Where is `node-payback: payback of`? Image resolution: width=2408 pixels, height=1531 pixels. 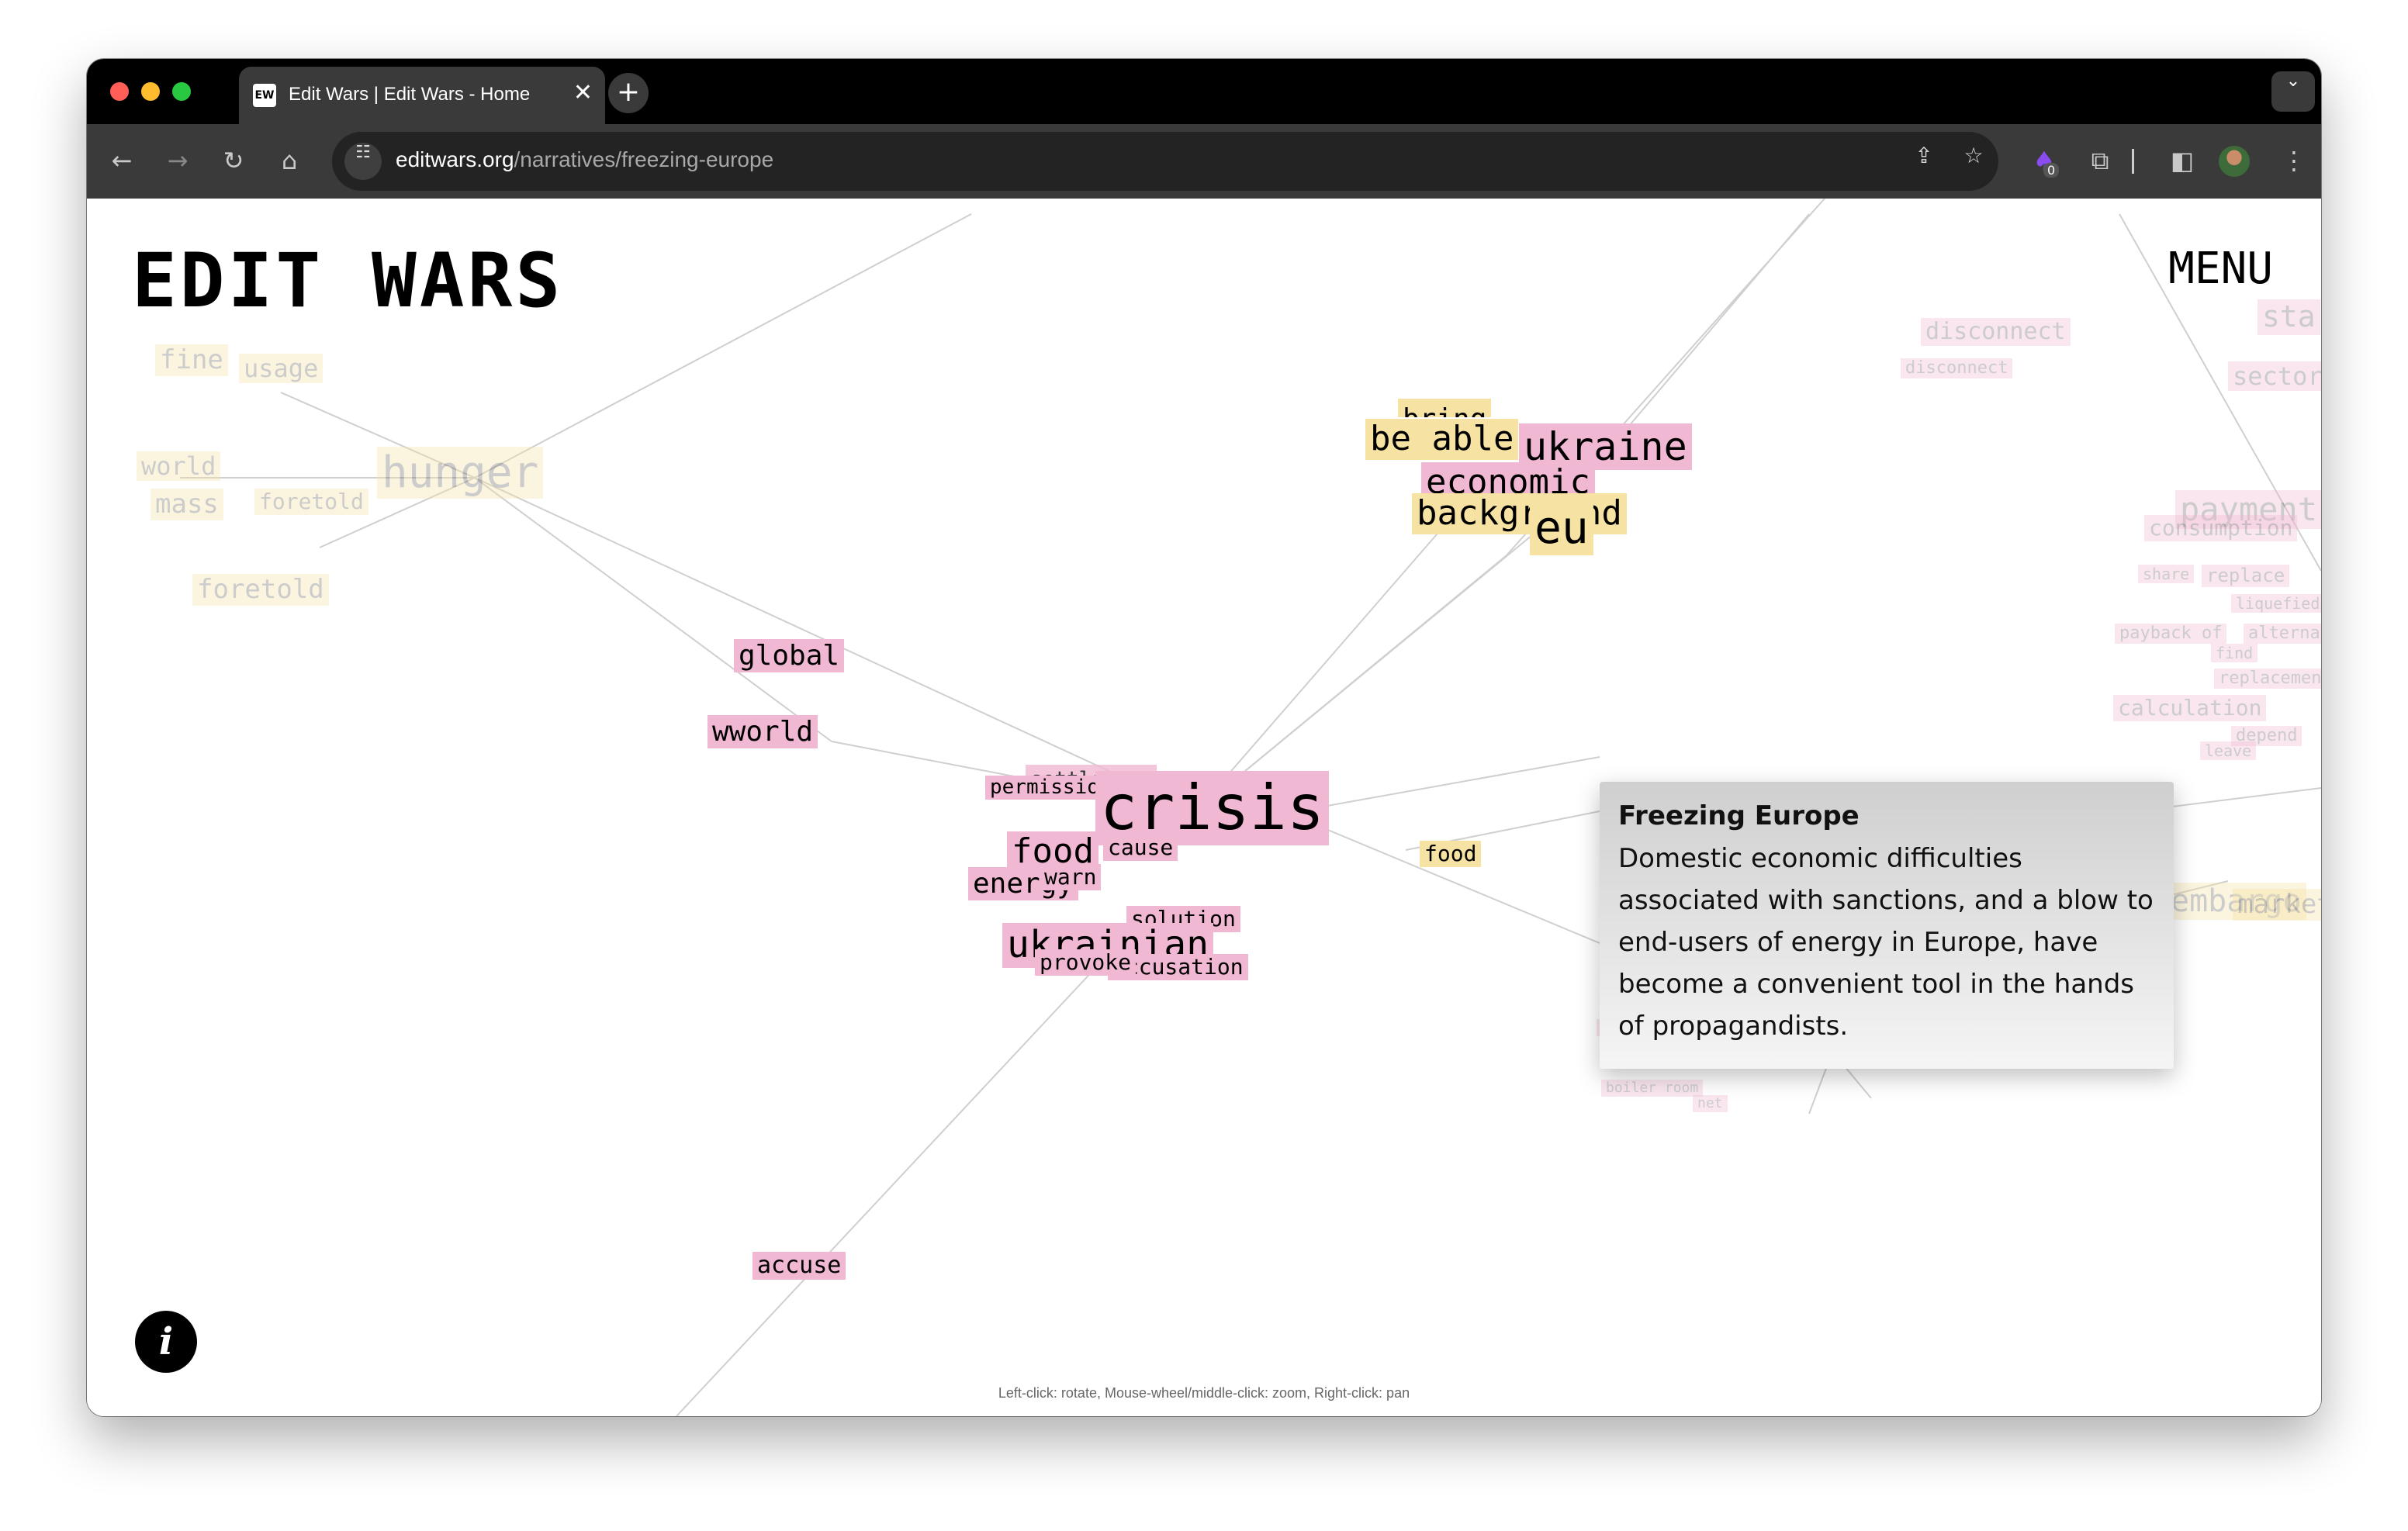 node-payback: payback of is located at coordinates (2171, 634).